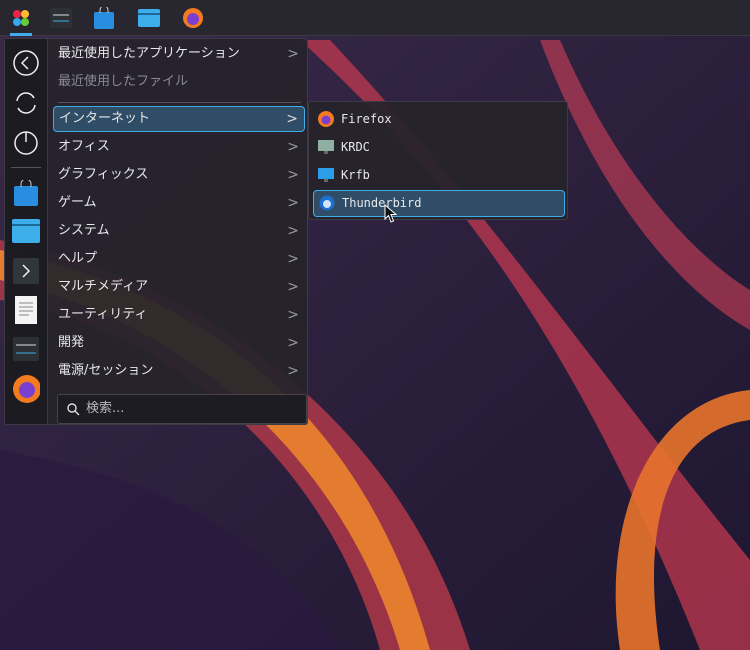 This screenshot has height=650, width=750. What do you see at coordinates (73, 409) in the screenshot?
I see `search-icon` at bounding box center [73, 409].